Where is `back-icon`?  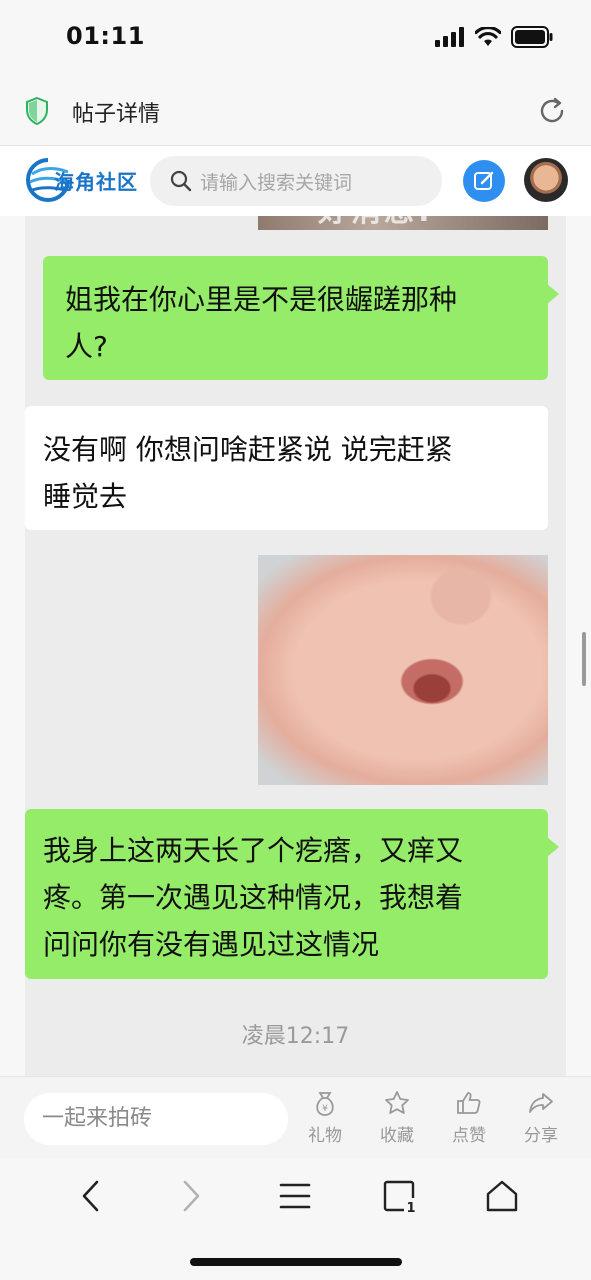
back-icon is located at coordinates (90, 1196).